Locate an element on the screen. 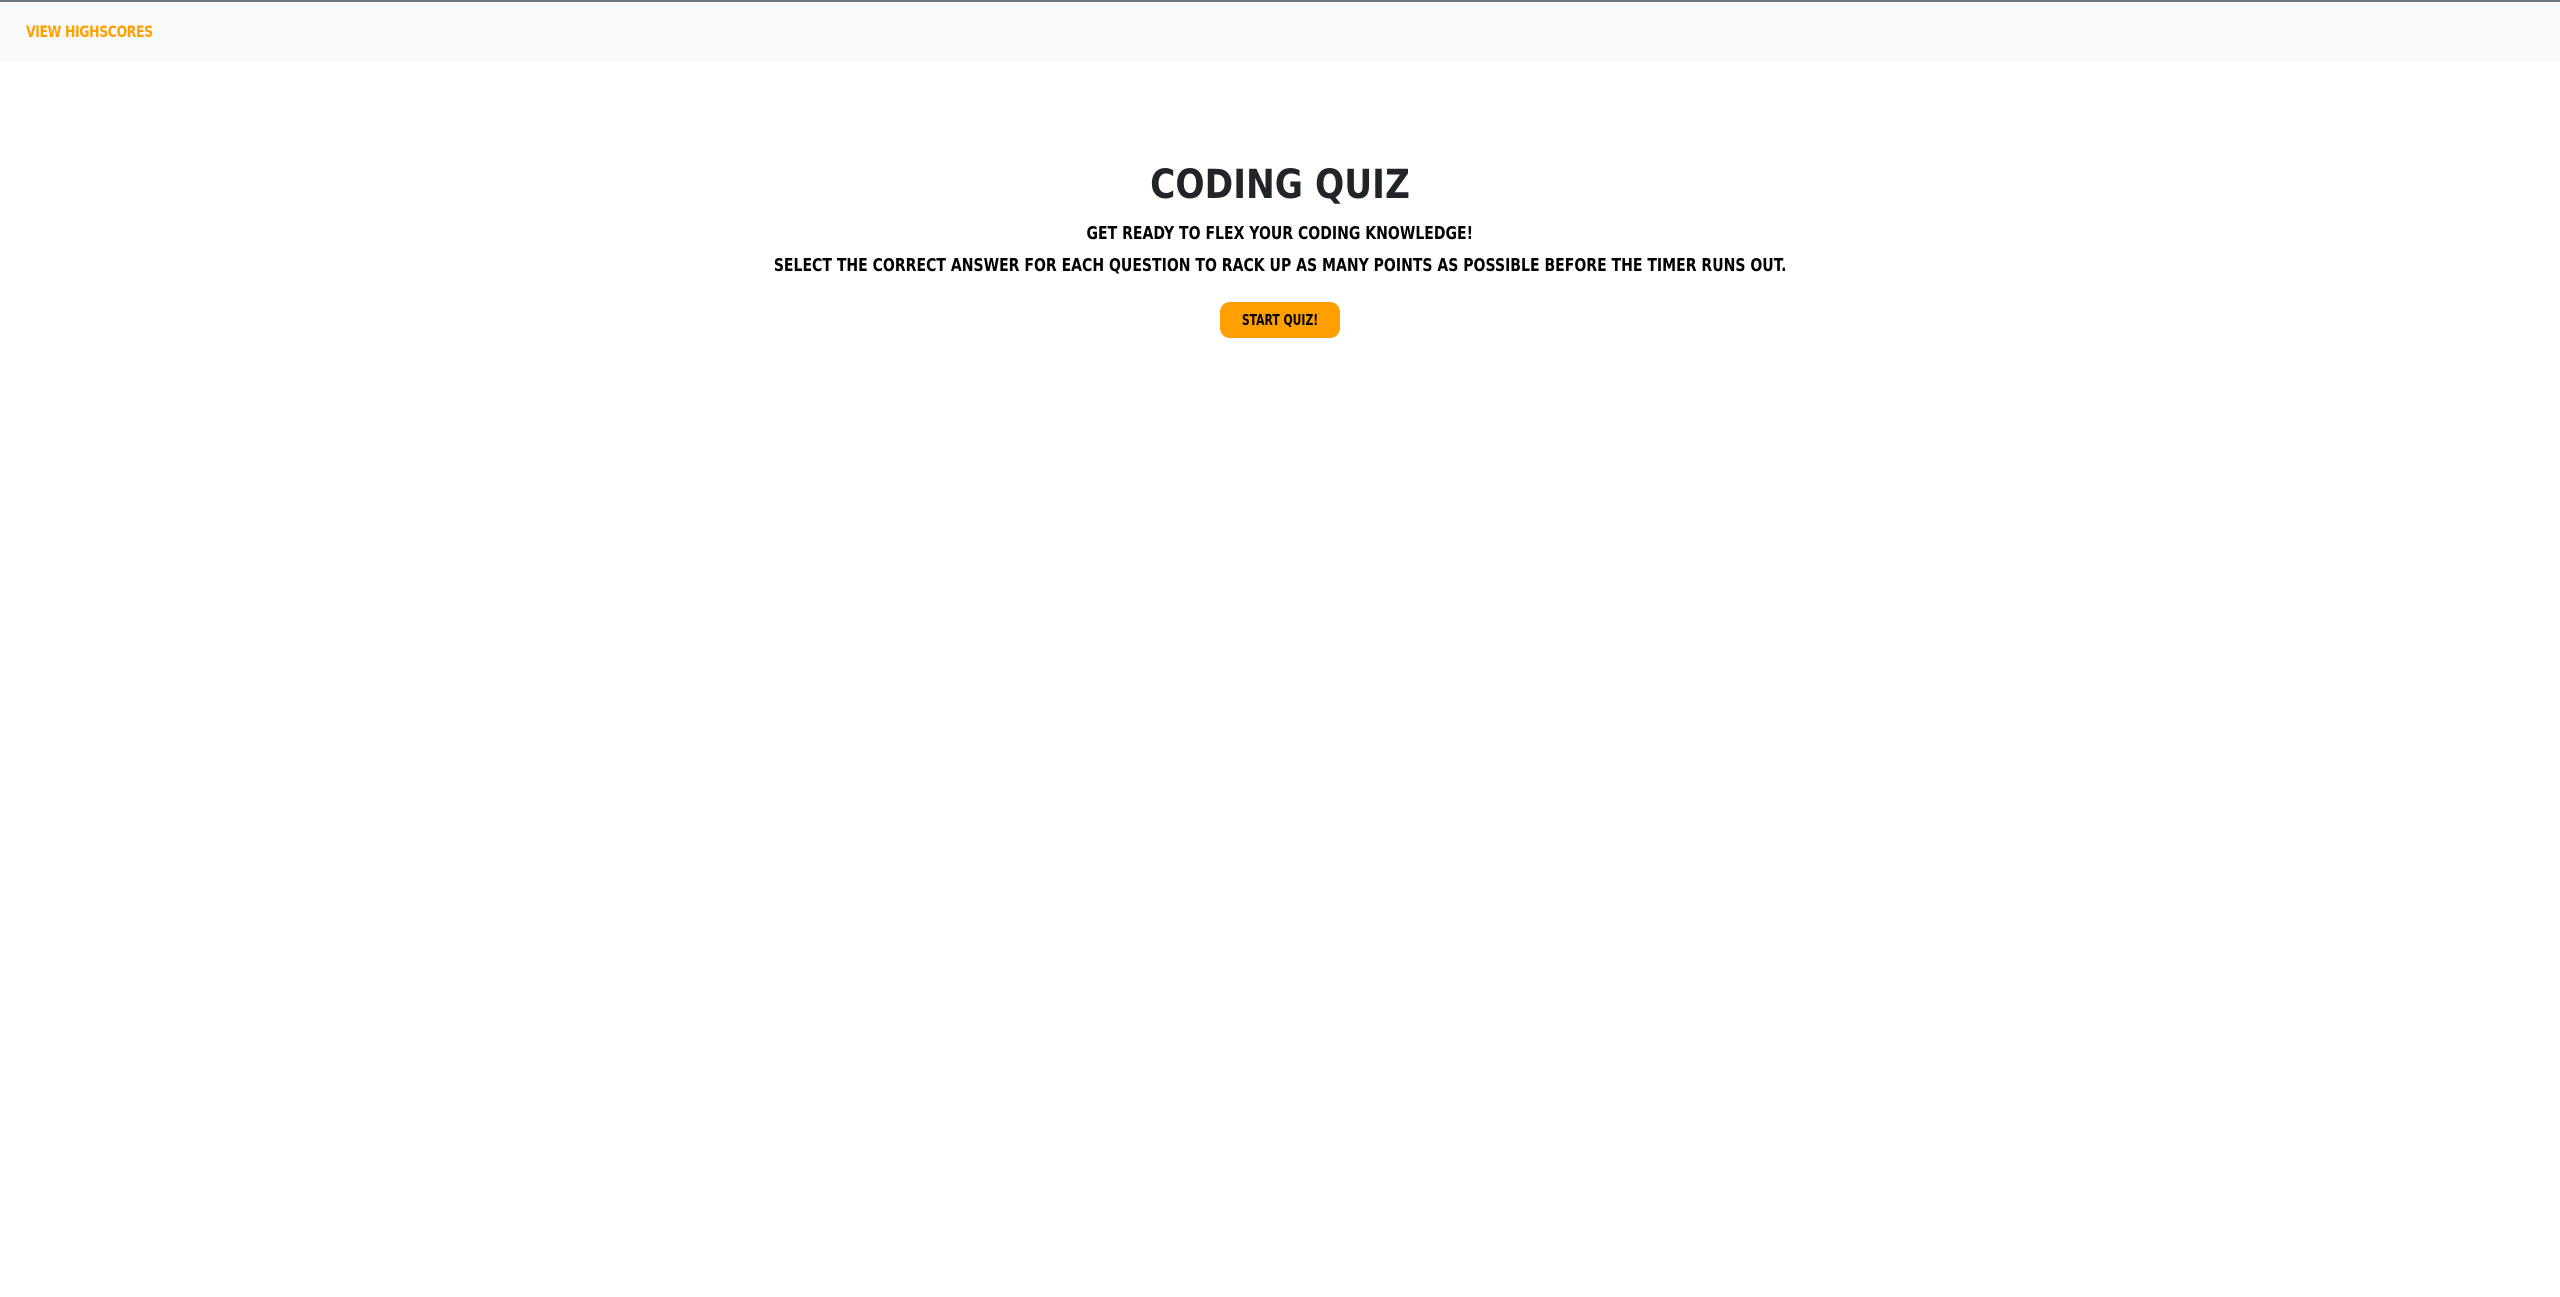  start-quiz-label: Start Quiz! is located at coordinates (1280, 320).